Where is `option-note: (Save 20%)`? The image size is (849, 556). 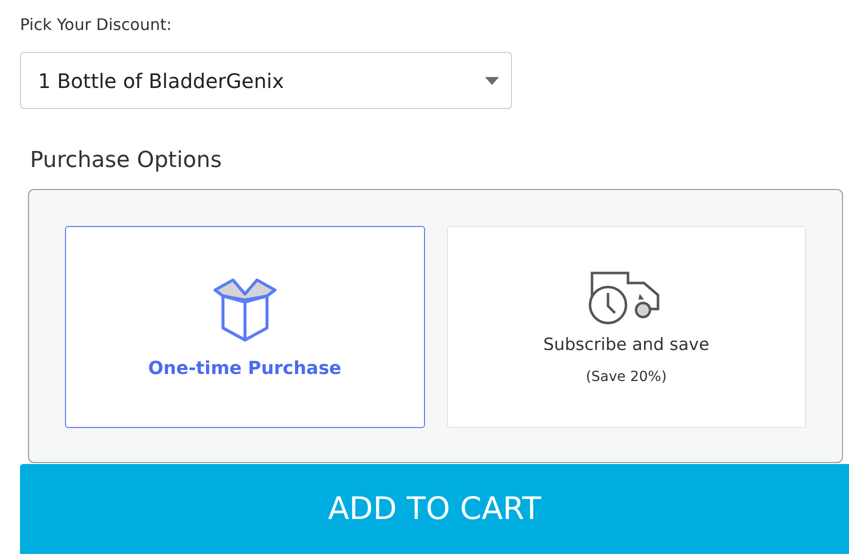
option-note: (Save 20%) is located at coordinates (626, 377).